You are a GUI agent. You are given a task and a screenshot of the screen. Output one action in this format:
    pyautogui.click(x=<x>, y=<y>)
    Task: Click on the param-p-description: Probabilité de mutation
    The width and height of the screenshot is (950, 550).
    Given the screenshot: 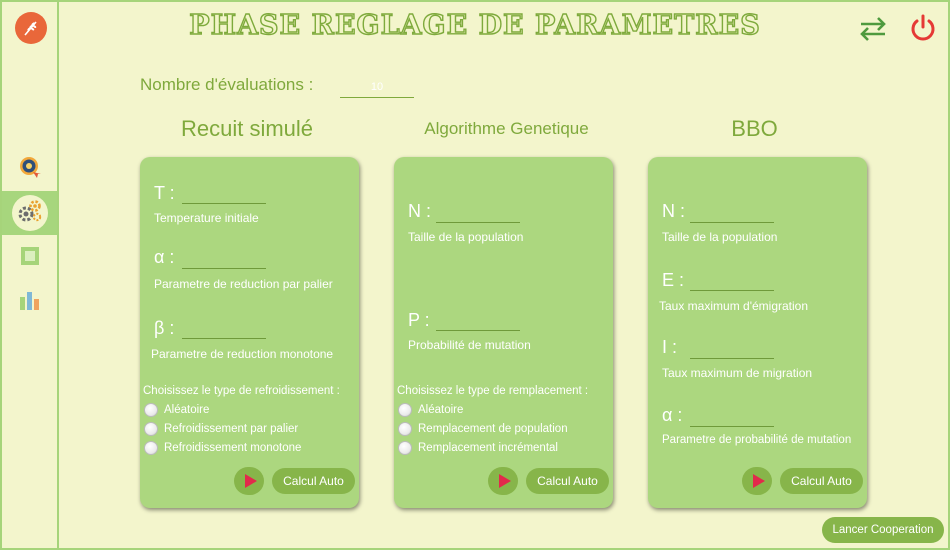 What is the action you would take?
    pyautogui.click(x=469, y=345)
    